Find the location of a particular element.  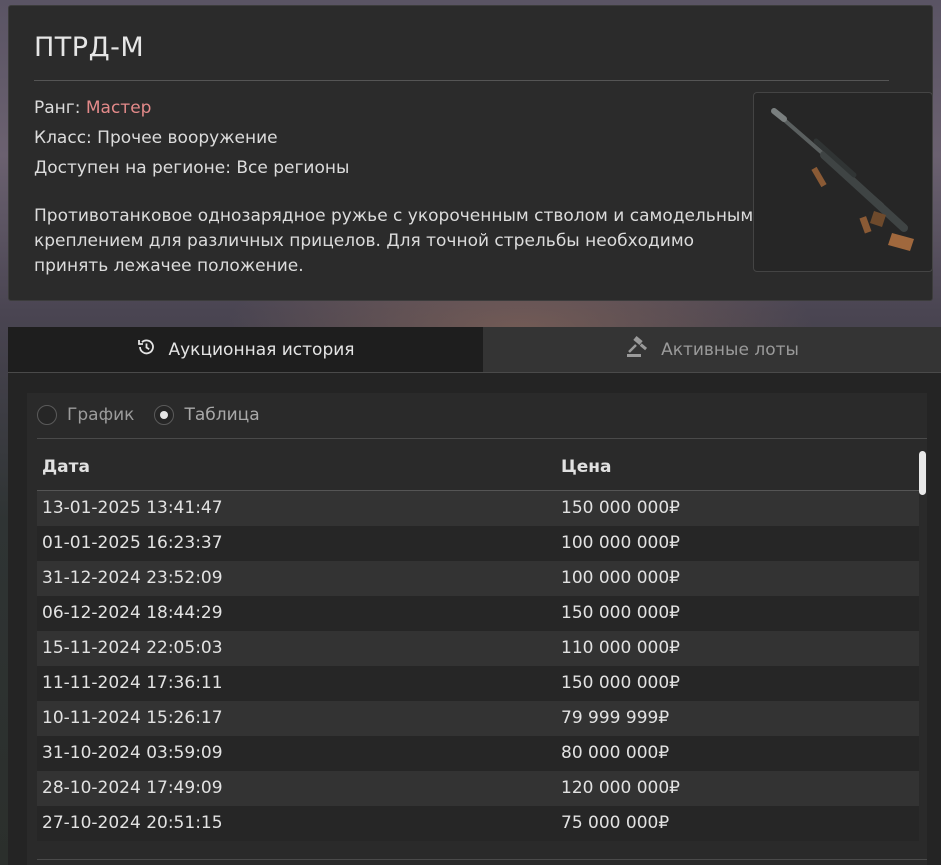

rifle-icon is located at coordinates (842, 179).